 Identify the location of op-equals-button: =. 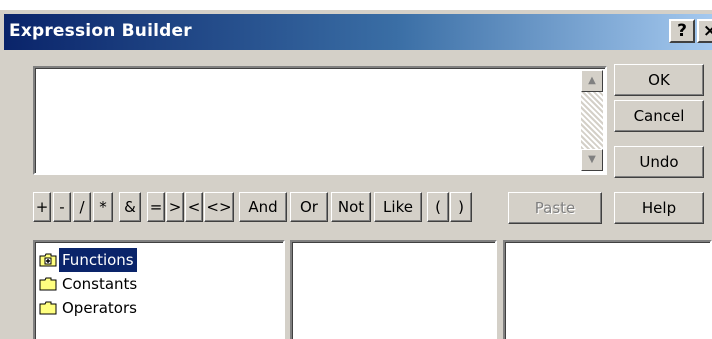
(156, 207).